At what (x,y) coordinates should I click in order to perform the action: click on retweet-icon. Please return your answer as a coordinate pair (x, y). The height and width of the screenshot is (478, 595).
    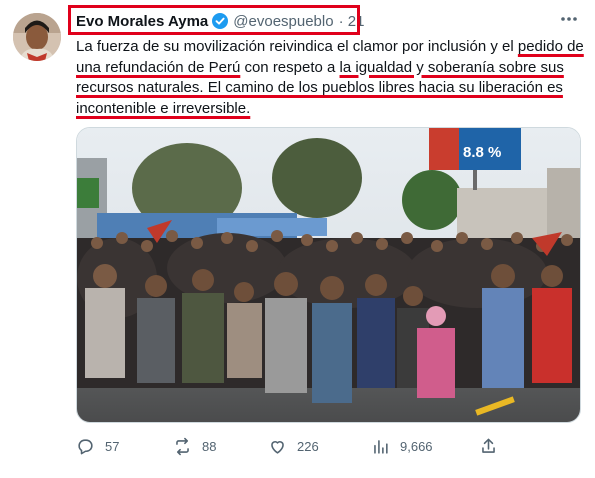
    Looking at the image, I should click on (182, 446).